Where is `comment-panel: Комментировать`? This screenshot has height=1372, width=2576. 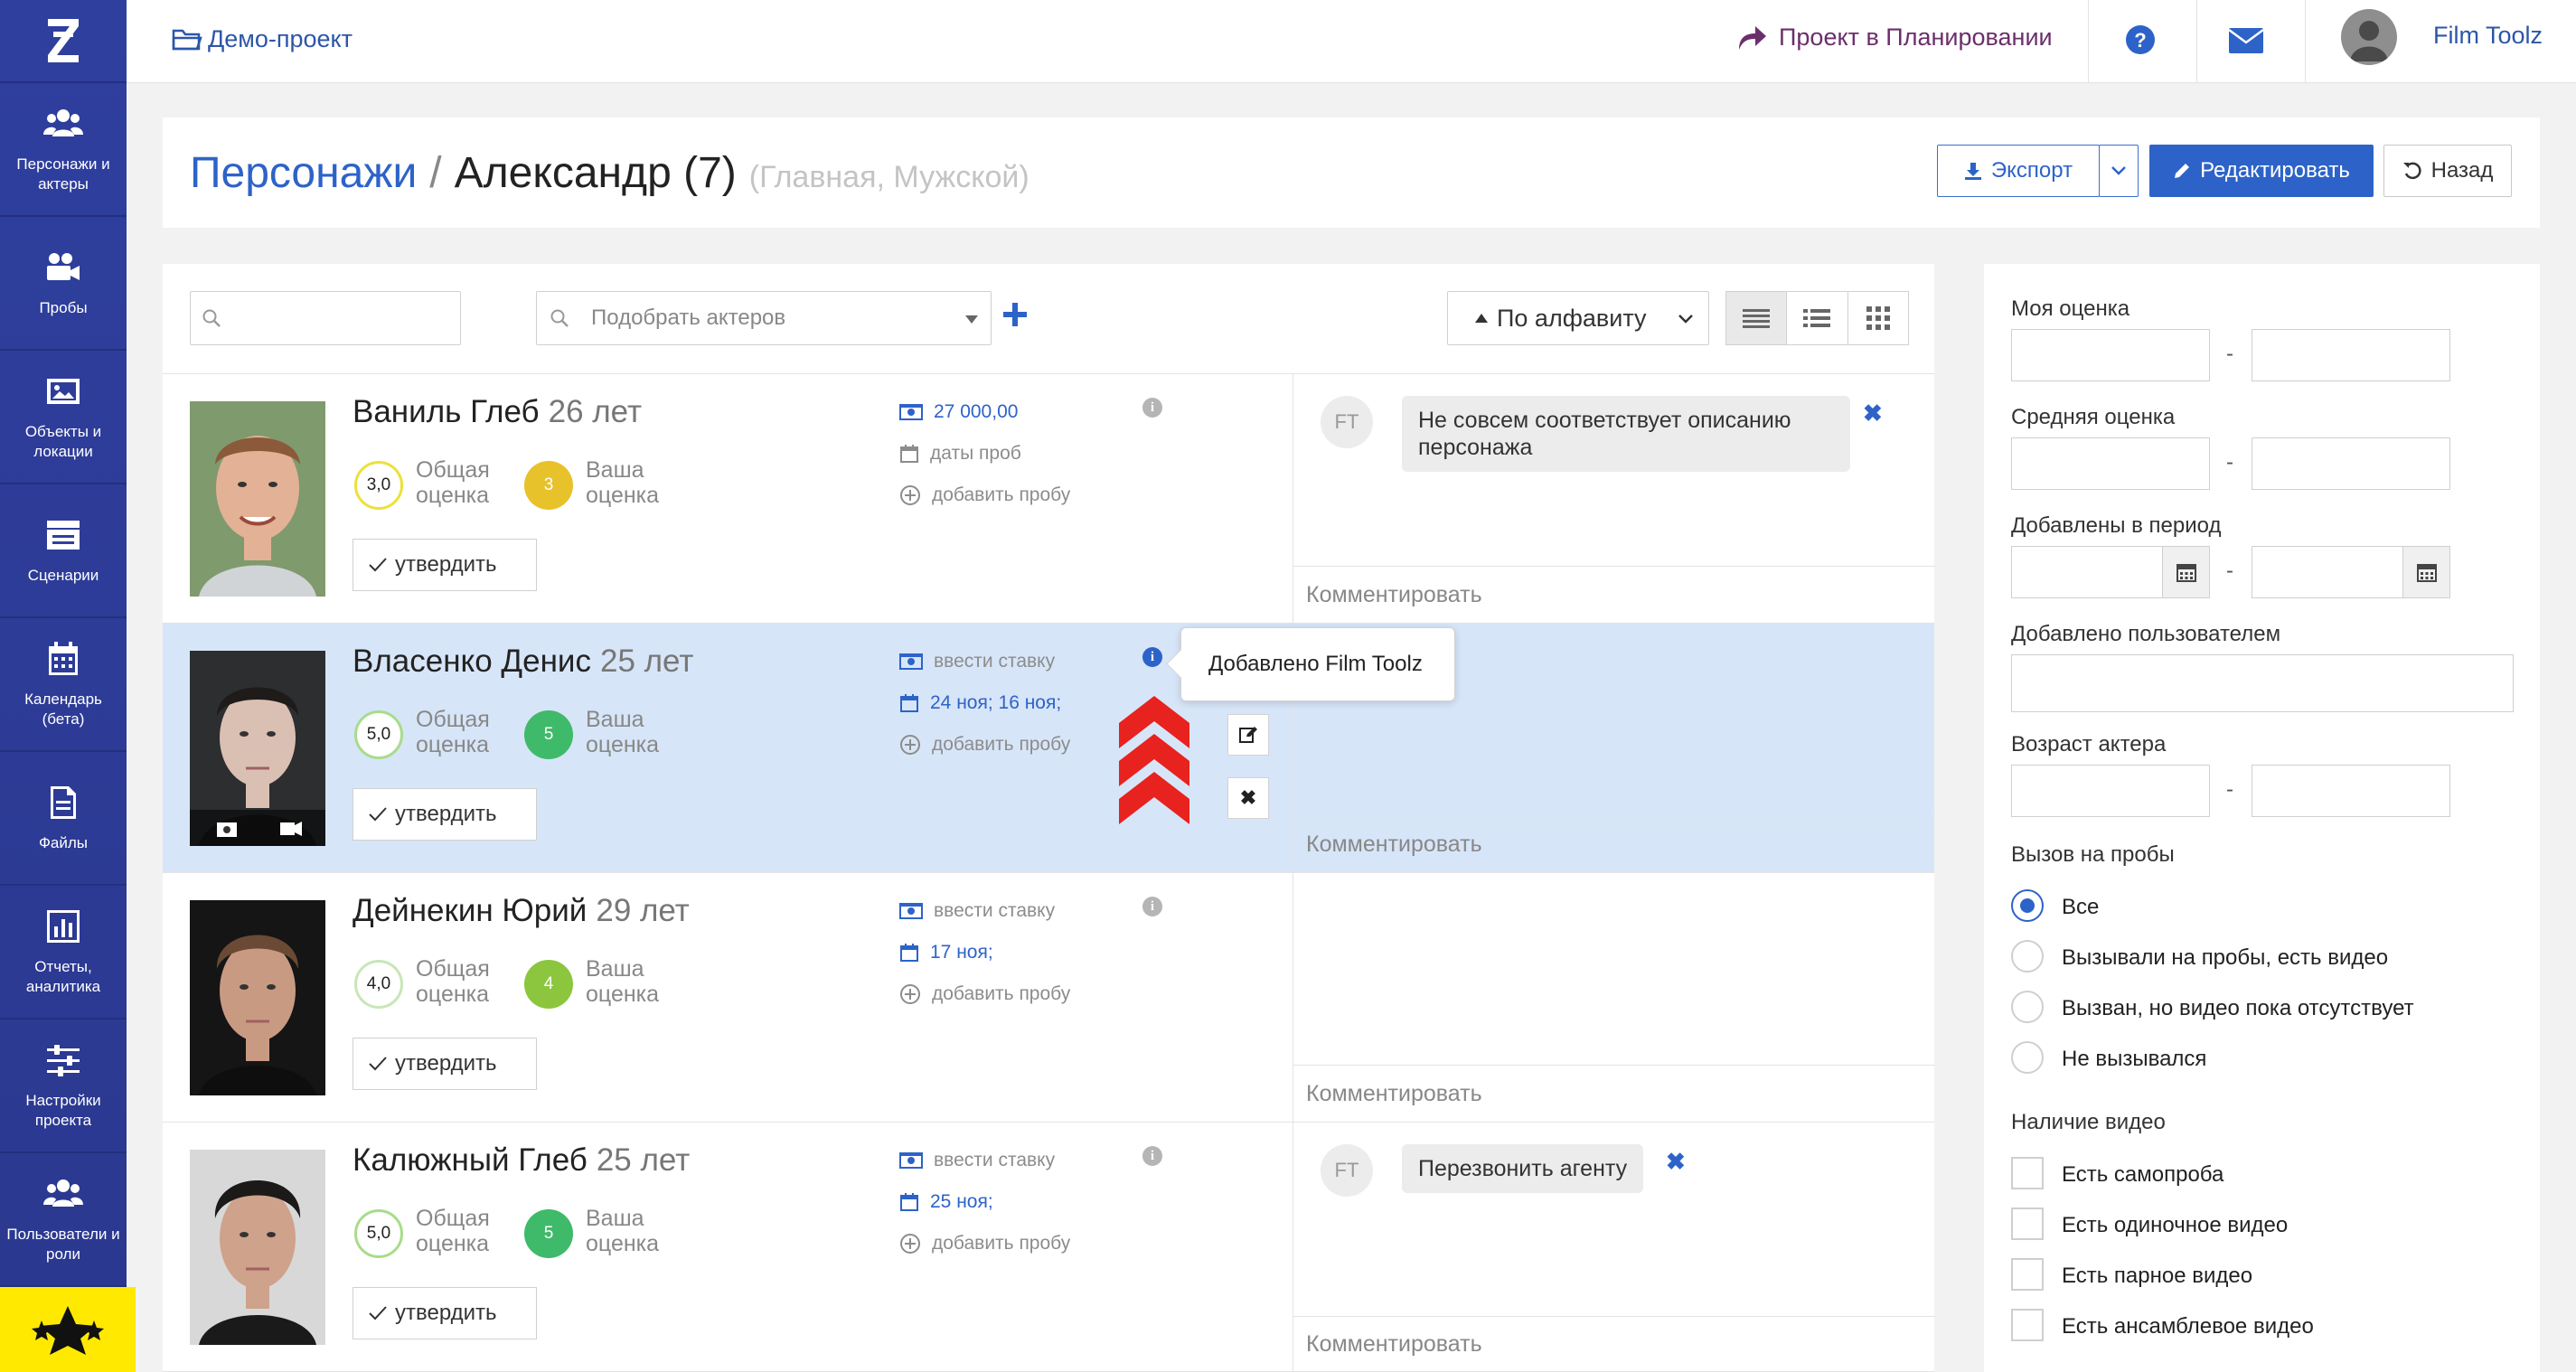
comment-panel: Комментировать is located at coordinates (1614, 998).